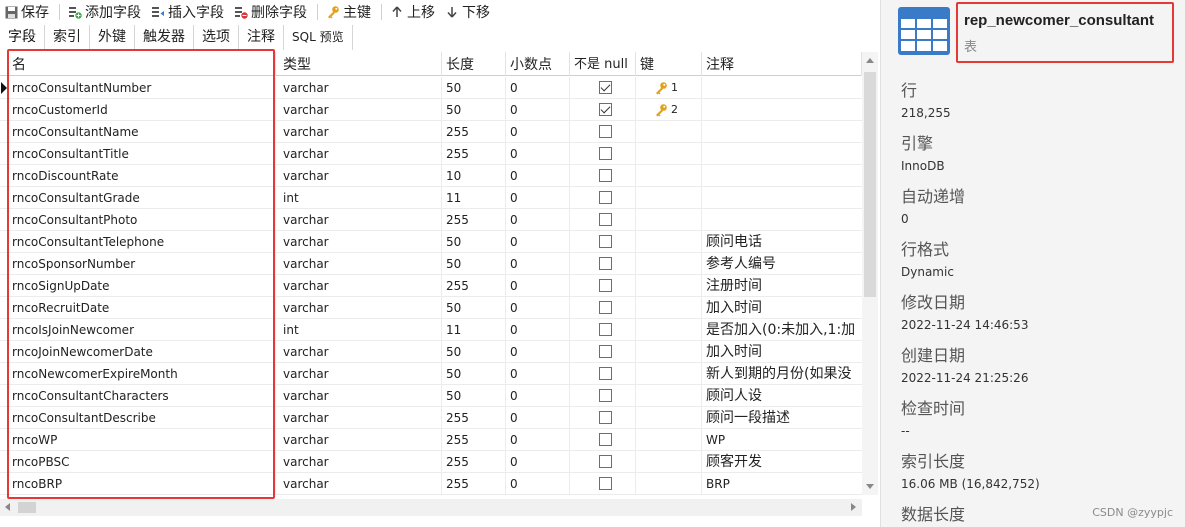 The width and height of the screenshot is (1185, 527). What do you see at coordinates (474, 64) in the screenshot?
I see `column-header-length: 长度` at bounding box center [474, 64].